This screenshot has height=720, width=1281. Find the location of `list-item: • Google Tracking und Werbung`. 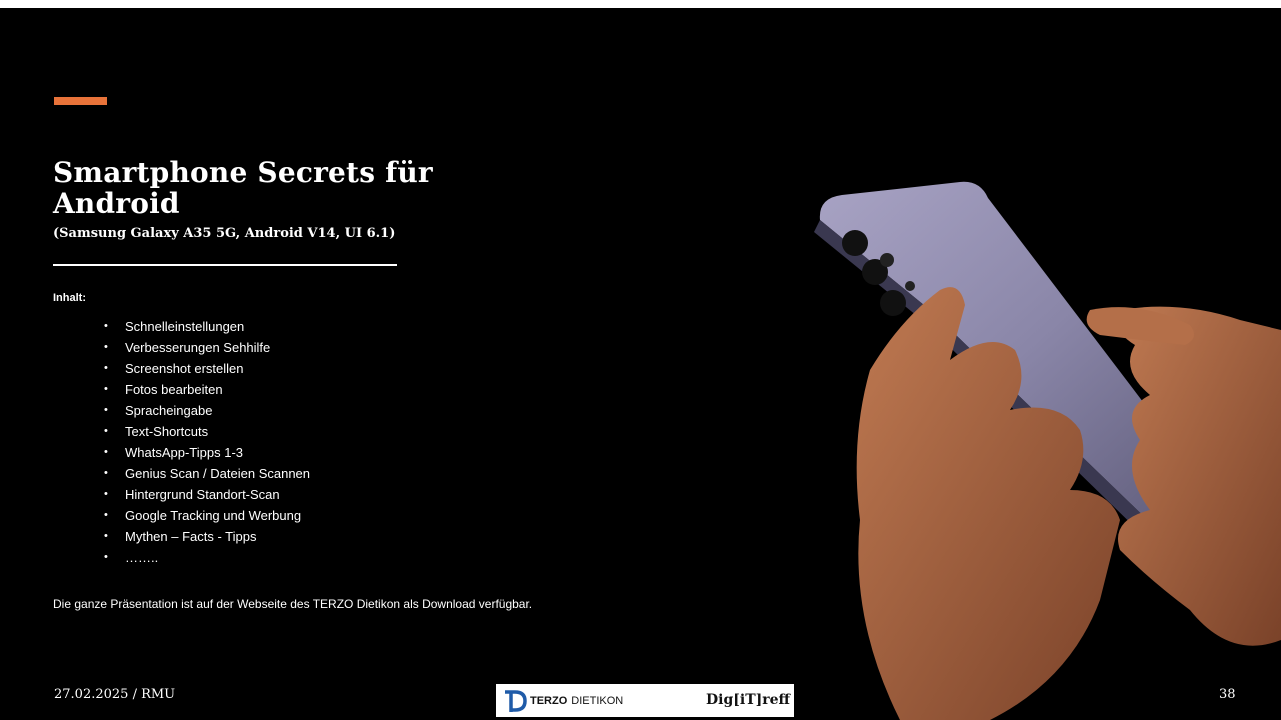

list-item: • Google Tracking und Werbung is located at coordinates (207, 515).